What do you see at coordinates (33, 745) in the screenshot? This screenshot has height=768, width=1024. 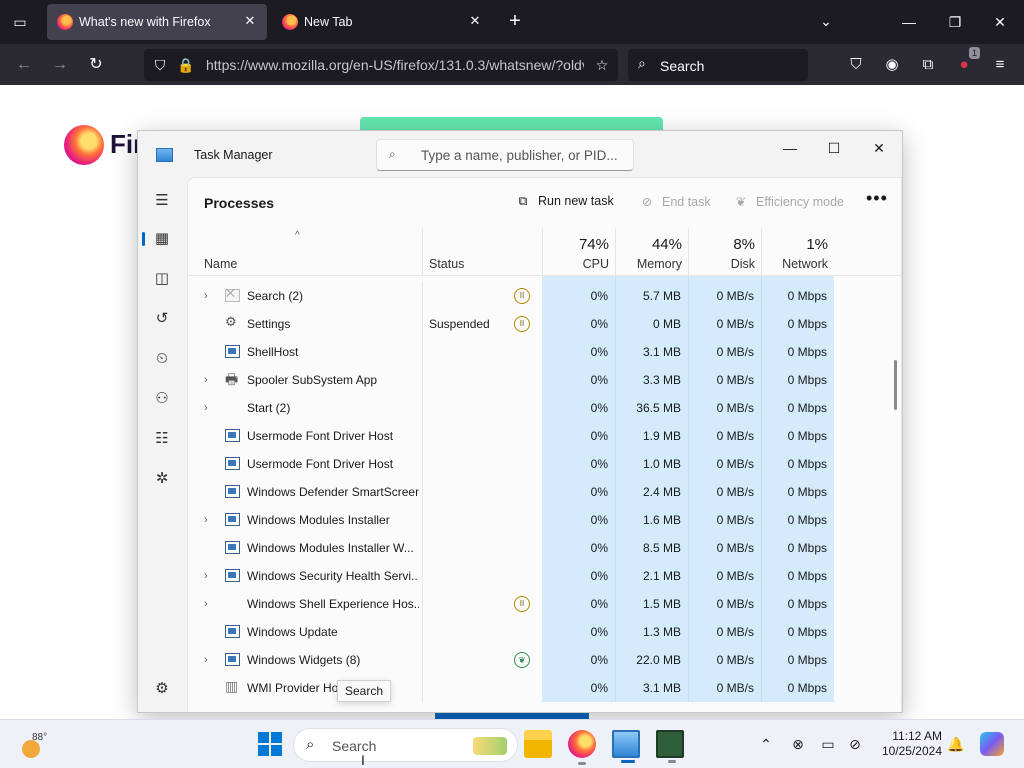 I see `weather-widget: 88°` at bounding box center [33, 745].